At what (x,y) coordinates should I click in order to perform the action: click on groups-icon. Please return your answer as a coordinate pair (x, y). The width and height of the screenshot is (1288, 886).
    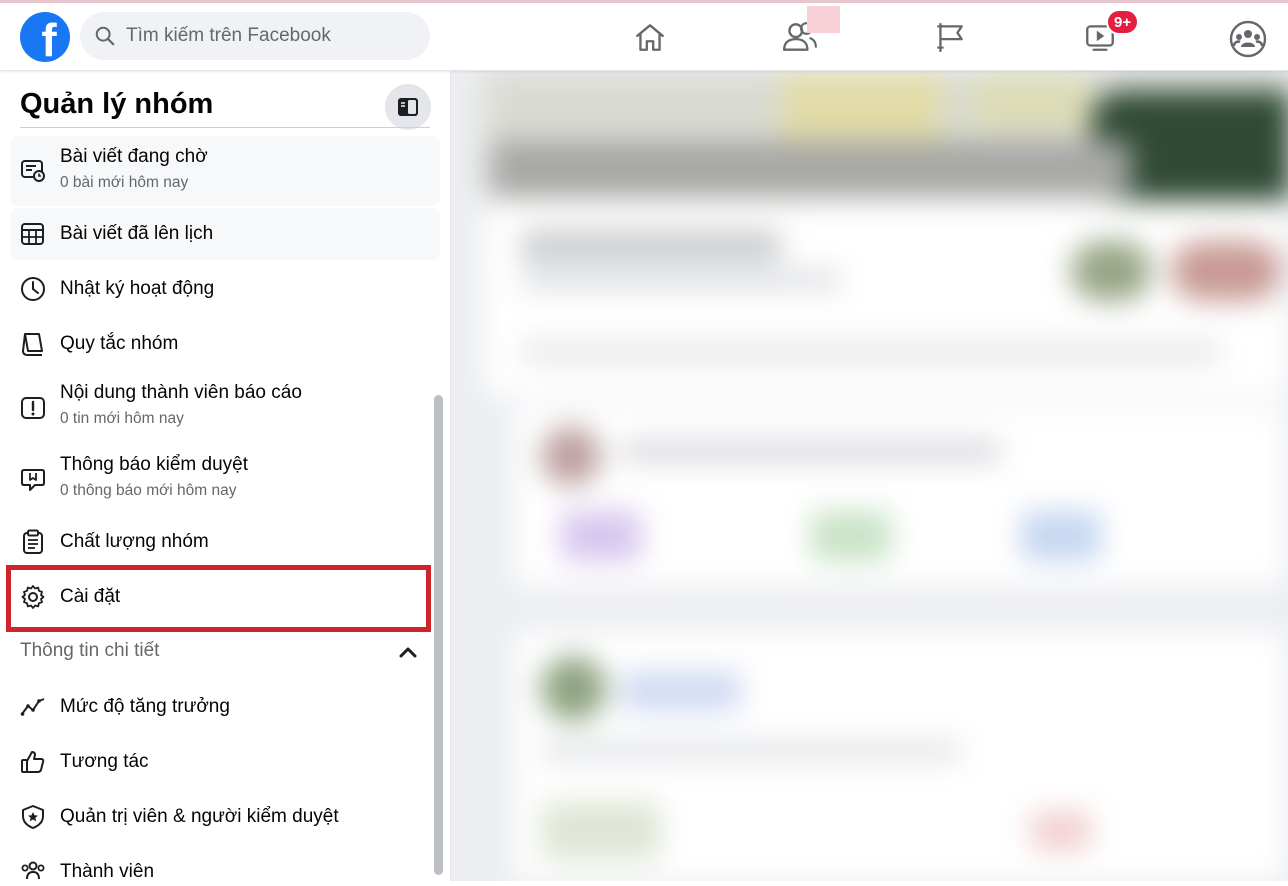
    Looking at the image, I should click on (1248, 39).